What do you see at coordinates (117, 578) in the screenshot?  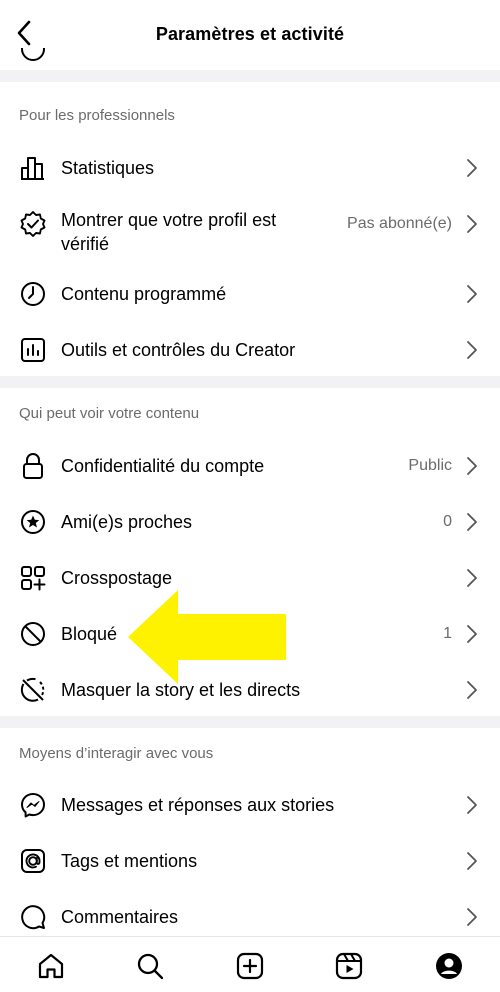 I see `row-label: Crosspostage` at bounding box center [117, 578].